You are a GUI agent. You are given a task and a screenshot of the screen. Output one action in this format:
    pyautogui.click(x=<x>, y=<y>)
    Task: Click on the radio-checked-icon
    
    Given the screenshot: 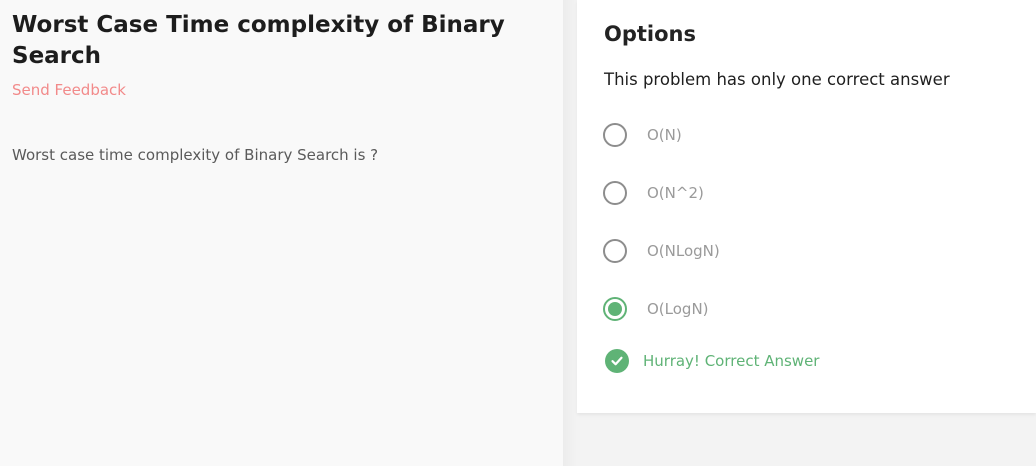 What is the action you would take?
    pyautogui.click(x=615, y=309)
    